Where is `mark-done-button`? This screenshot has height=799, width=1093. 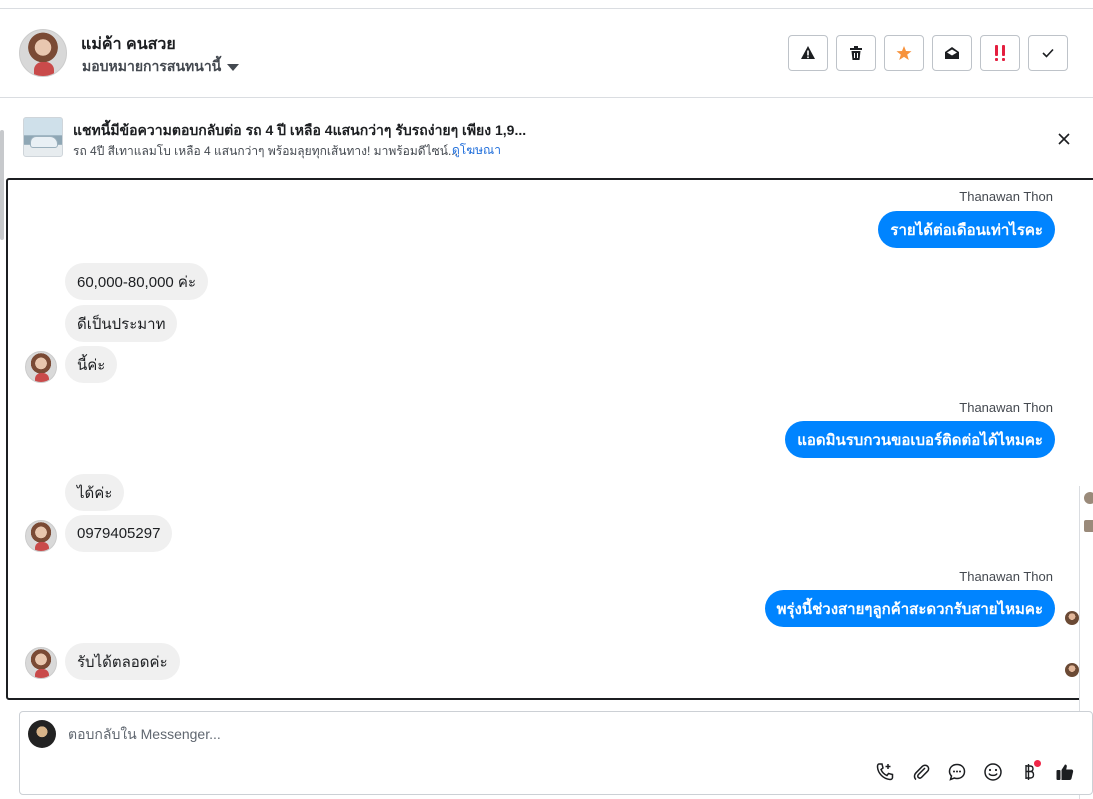 mark-done-button is located at coordinates (1048, 53).